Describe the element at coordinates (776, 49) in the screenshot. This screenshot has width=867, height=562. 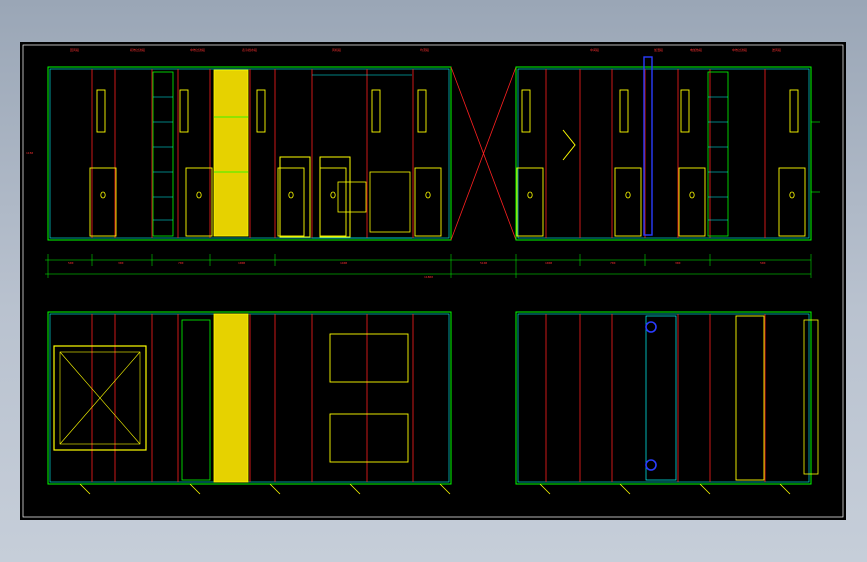
I see `label-supply-air: 送风段` at that location.